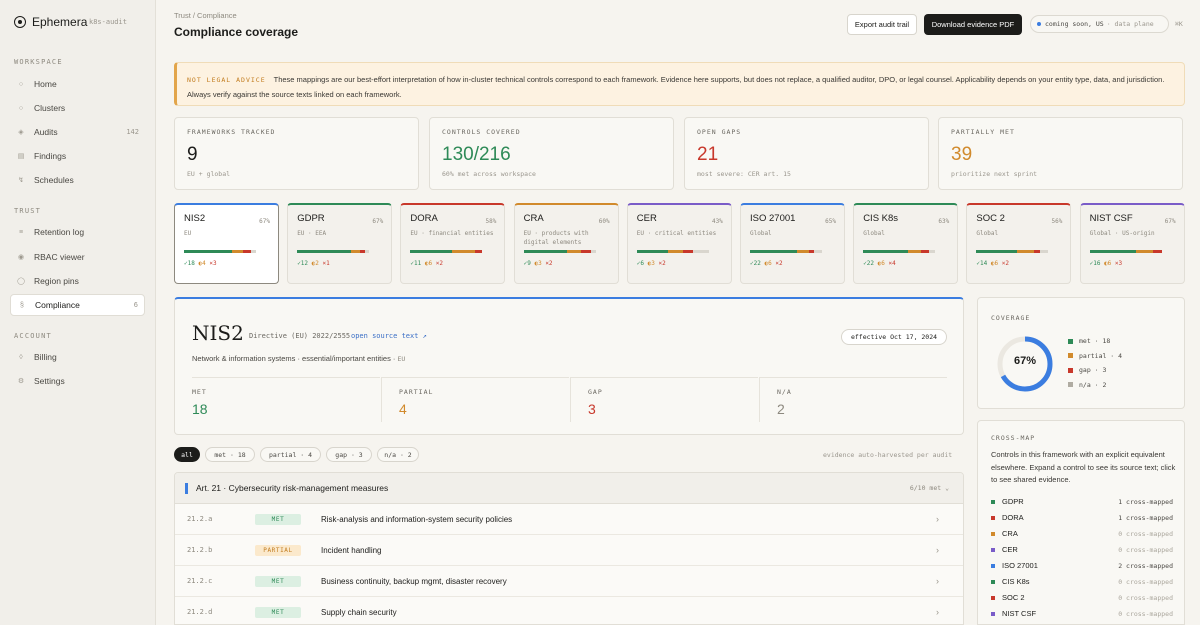 The image size is (1200, 625). Describe the element at coordinates (1013, 597) in the screenshot. I see `cross-map-framework: SOC 2` at that location.